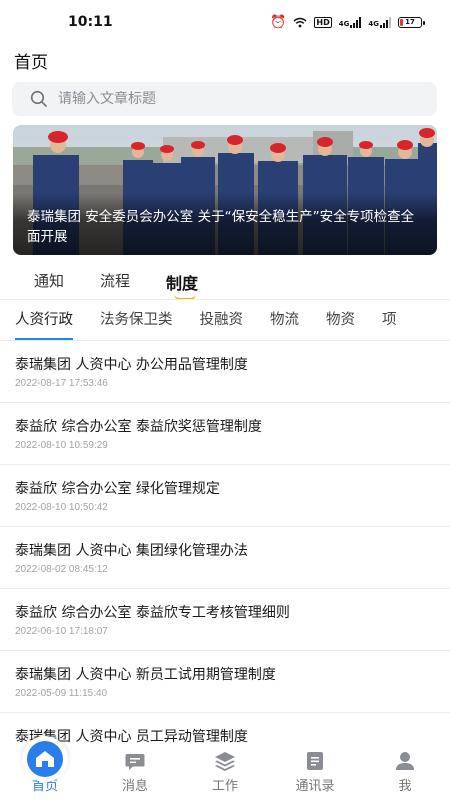 The height and width of the screenshot is (800, 450). Describe the element at coordinates (61, 507) in the screenshot. I see `article-date: 2022-08-10 10:50:42` at that location.